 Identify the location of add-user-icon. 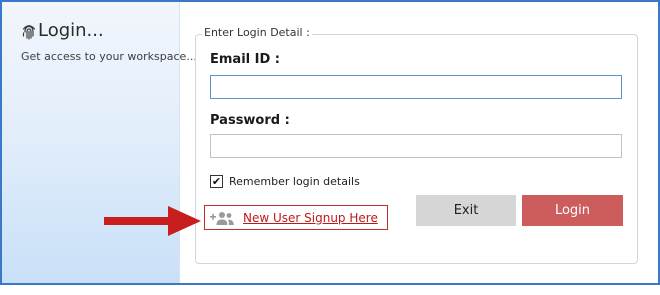
(222, 218).